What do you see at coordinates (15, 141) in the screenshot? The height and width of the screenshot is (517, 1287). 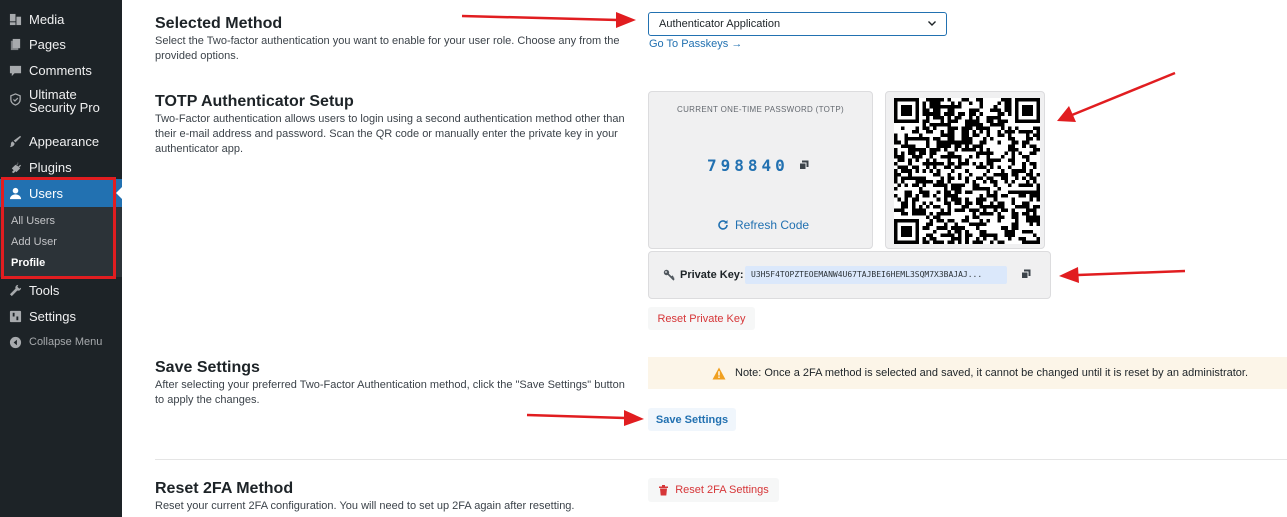 I see `appearance-icon` at bounding box center [15, 141].